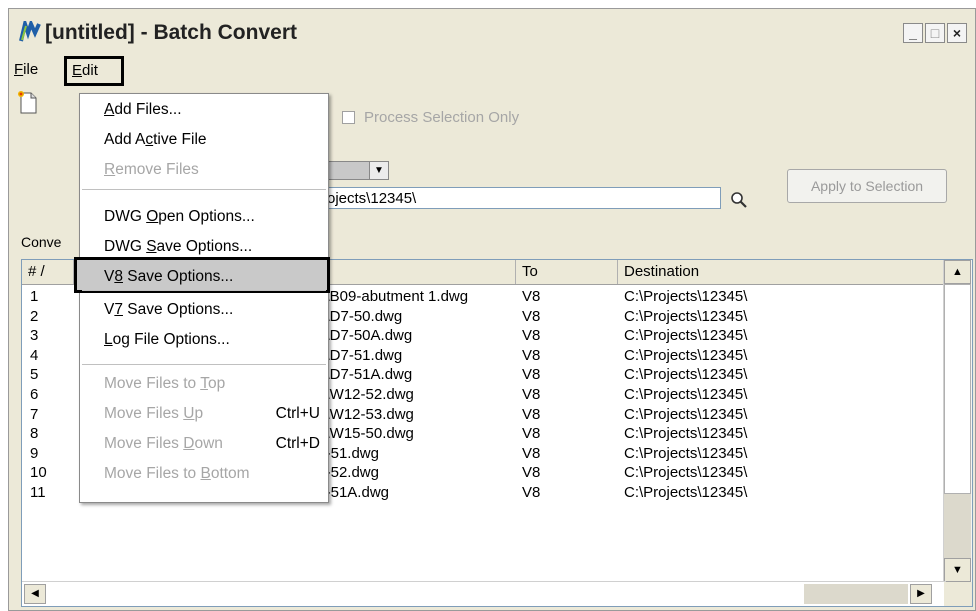 The height and width of the screenshot is (611, 976). Describe the element at coordinates (297, 443) in the screenshot. I see `menu-item-shortcut: Ctrl+D` at that location.